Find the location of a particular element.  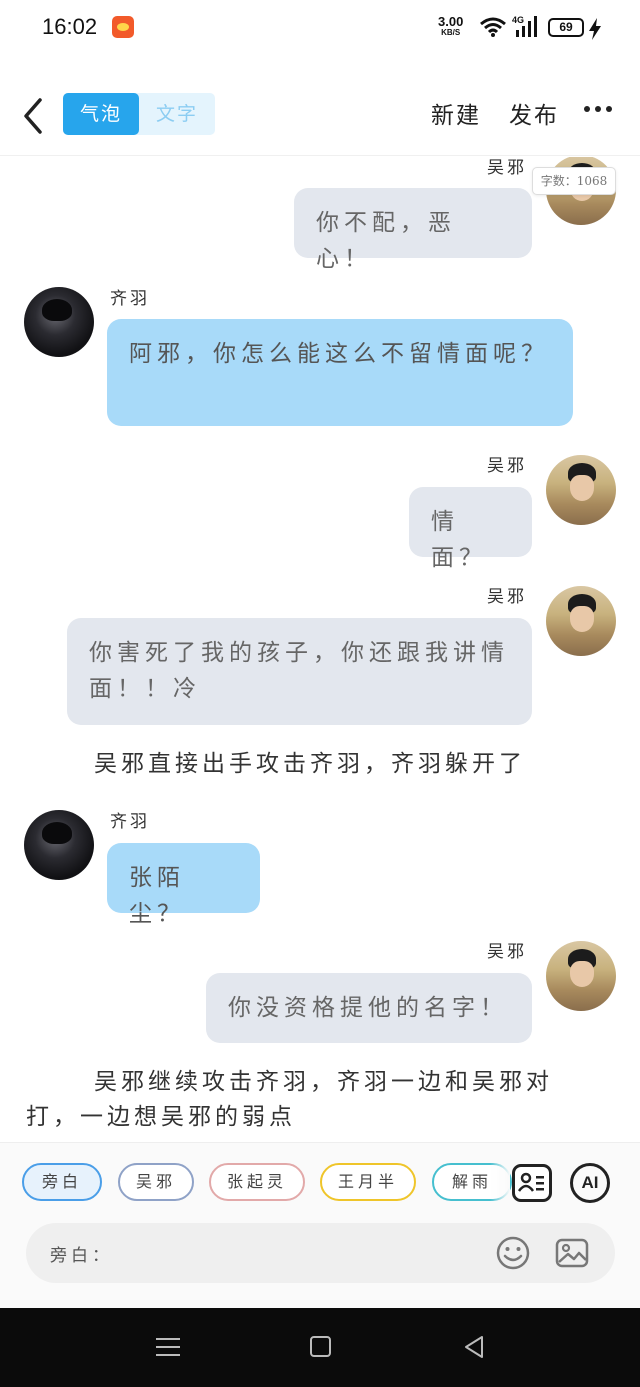

message-bubble: 阿邪，你怎么能这么不留情面呢？ is located at coordinates (340, 372).